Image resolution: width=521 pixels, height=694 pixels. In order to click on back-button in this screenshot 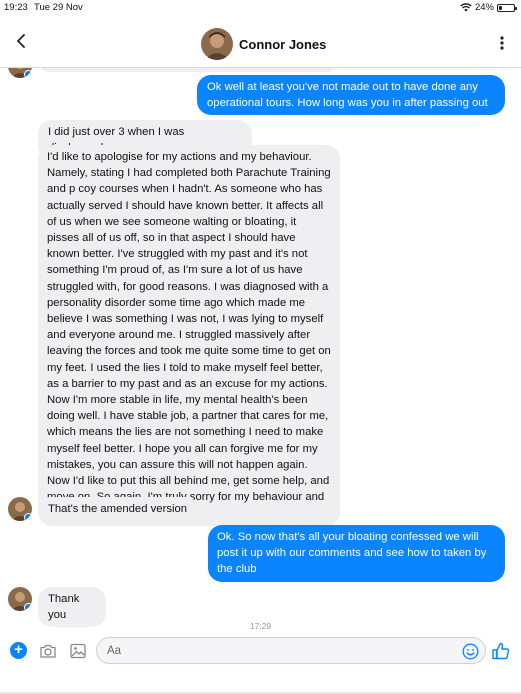, I will do `click(21, 41)`.